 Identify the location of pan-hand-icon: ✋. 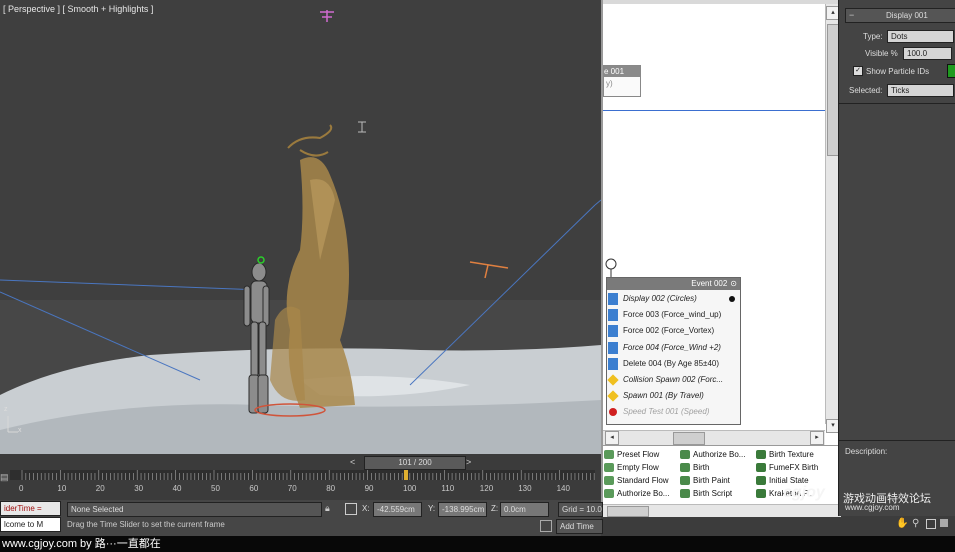
(902, 523).